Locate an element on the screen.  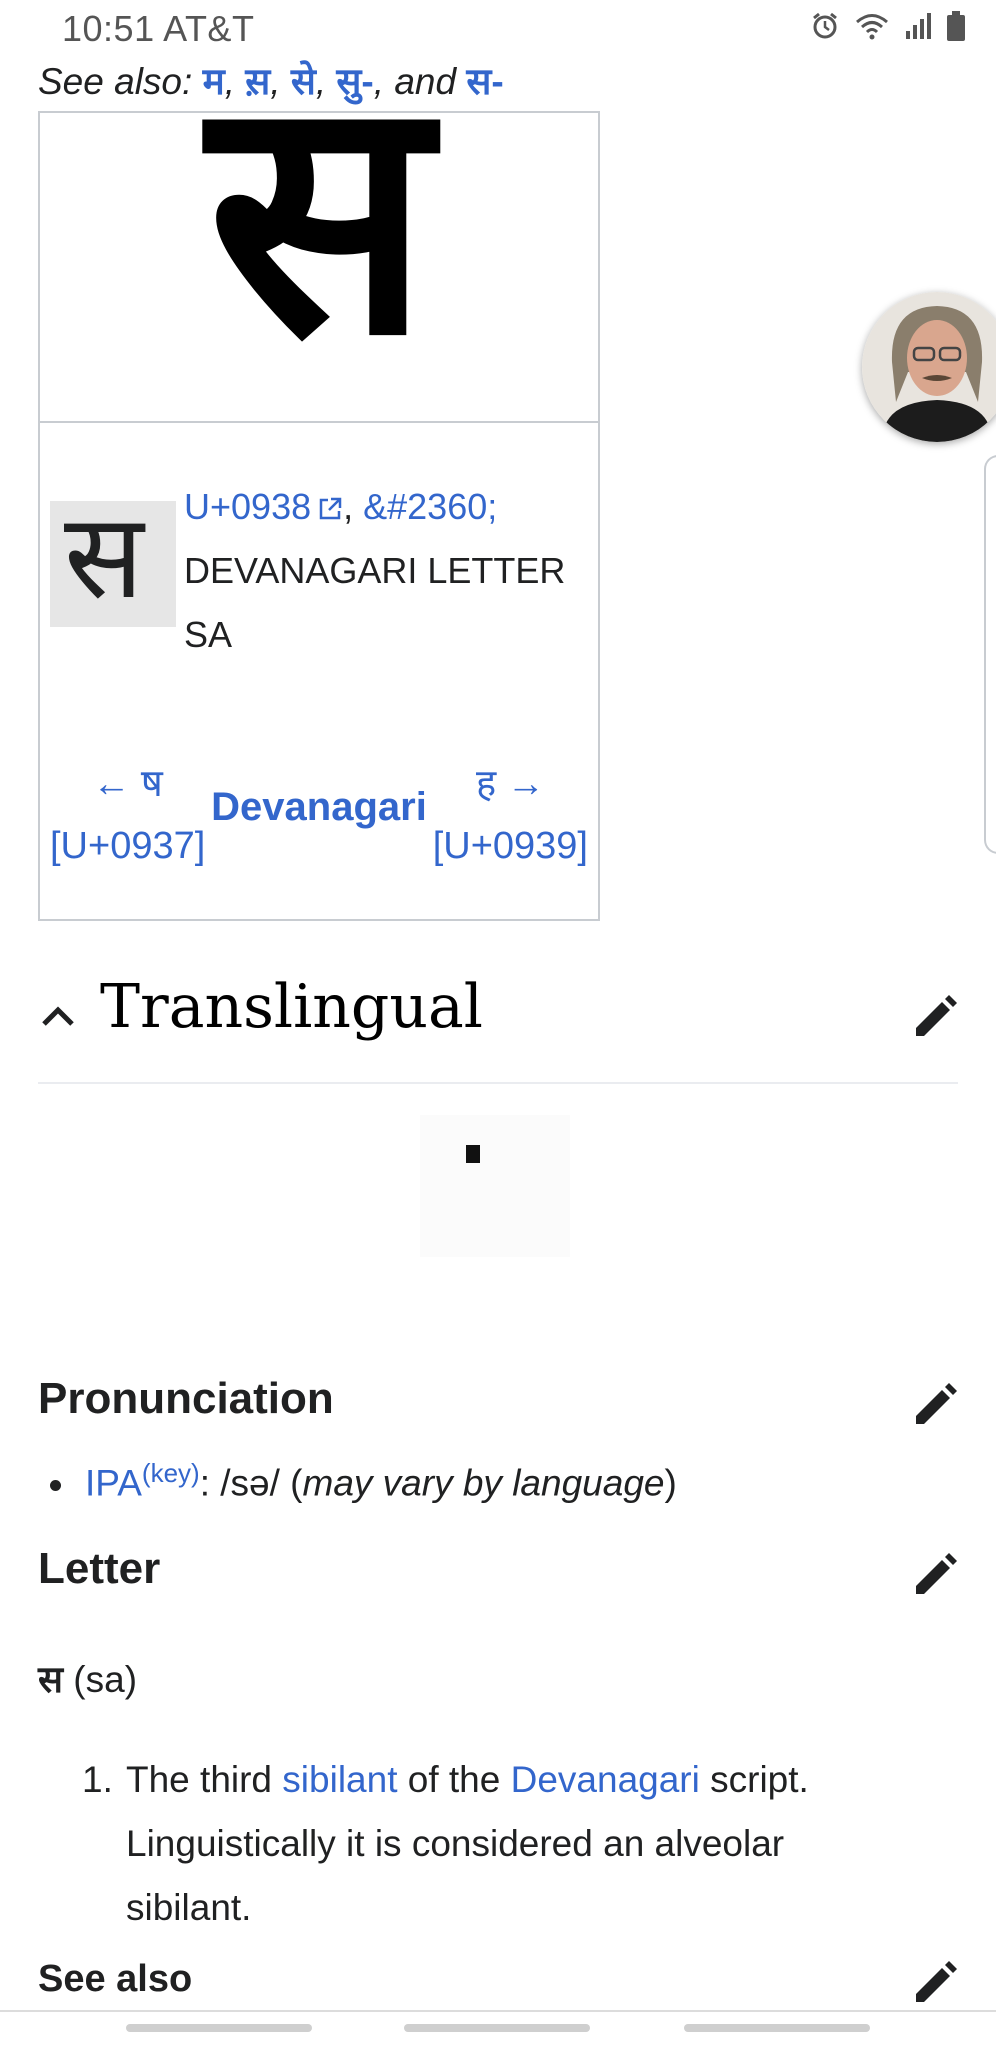
pronunciation-image is located at coordinates (495, 1186).